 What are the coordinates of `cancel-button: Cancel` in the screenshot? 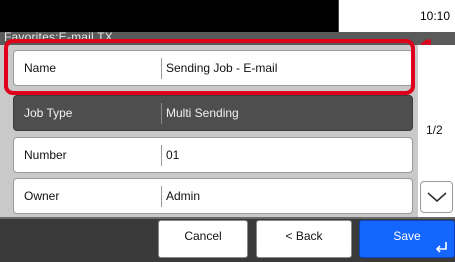 It's located at (203, 239).